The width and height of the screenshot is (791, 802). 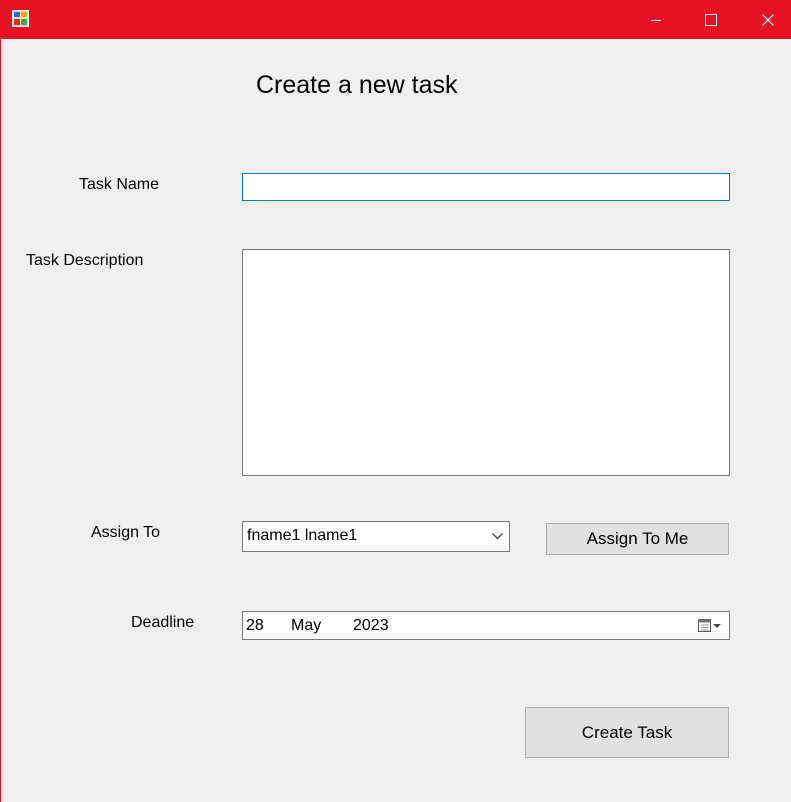 What do you see at coordinates (255, 626) in the screenshot?
I see `deadline-day: 28` at bounding box center [255, 626].